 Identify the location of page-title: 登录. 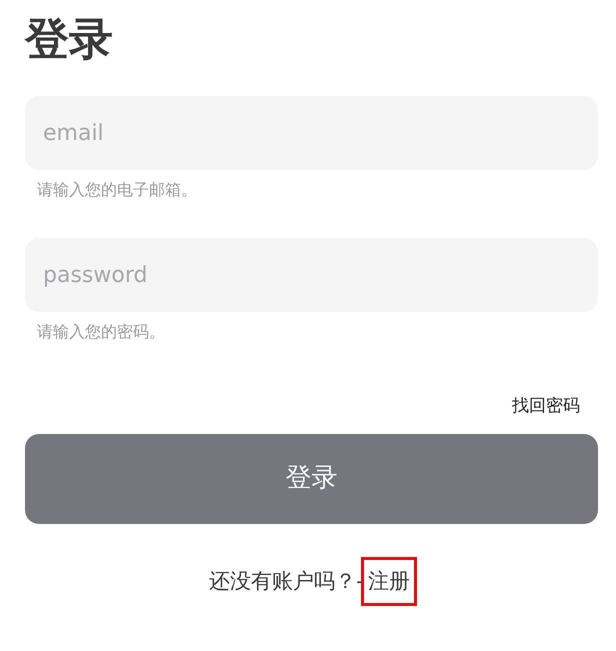
(69, 40).